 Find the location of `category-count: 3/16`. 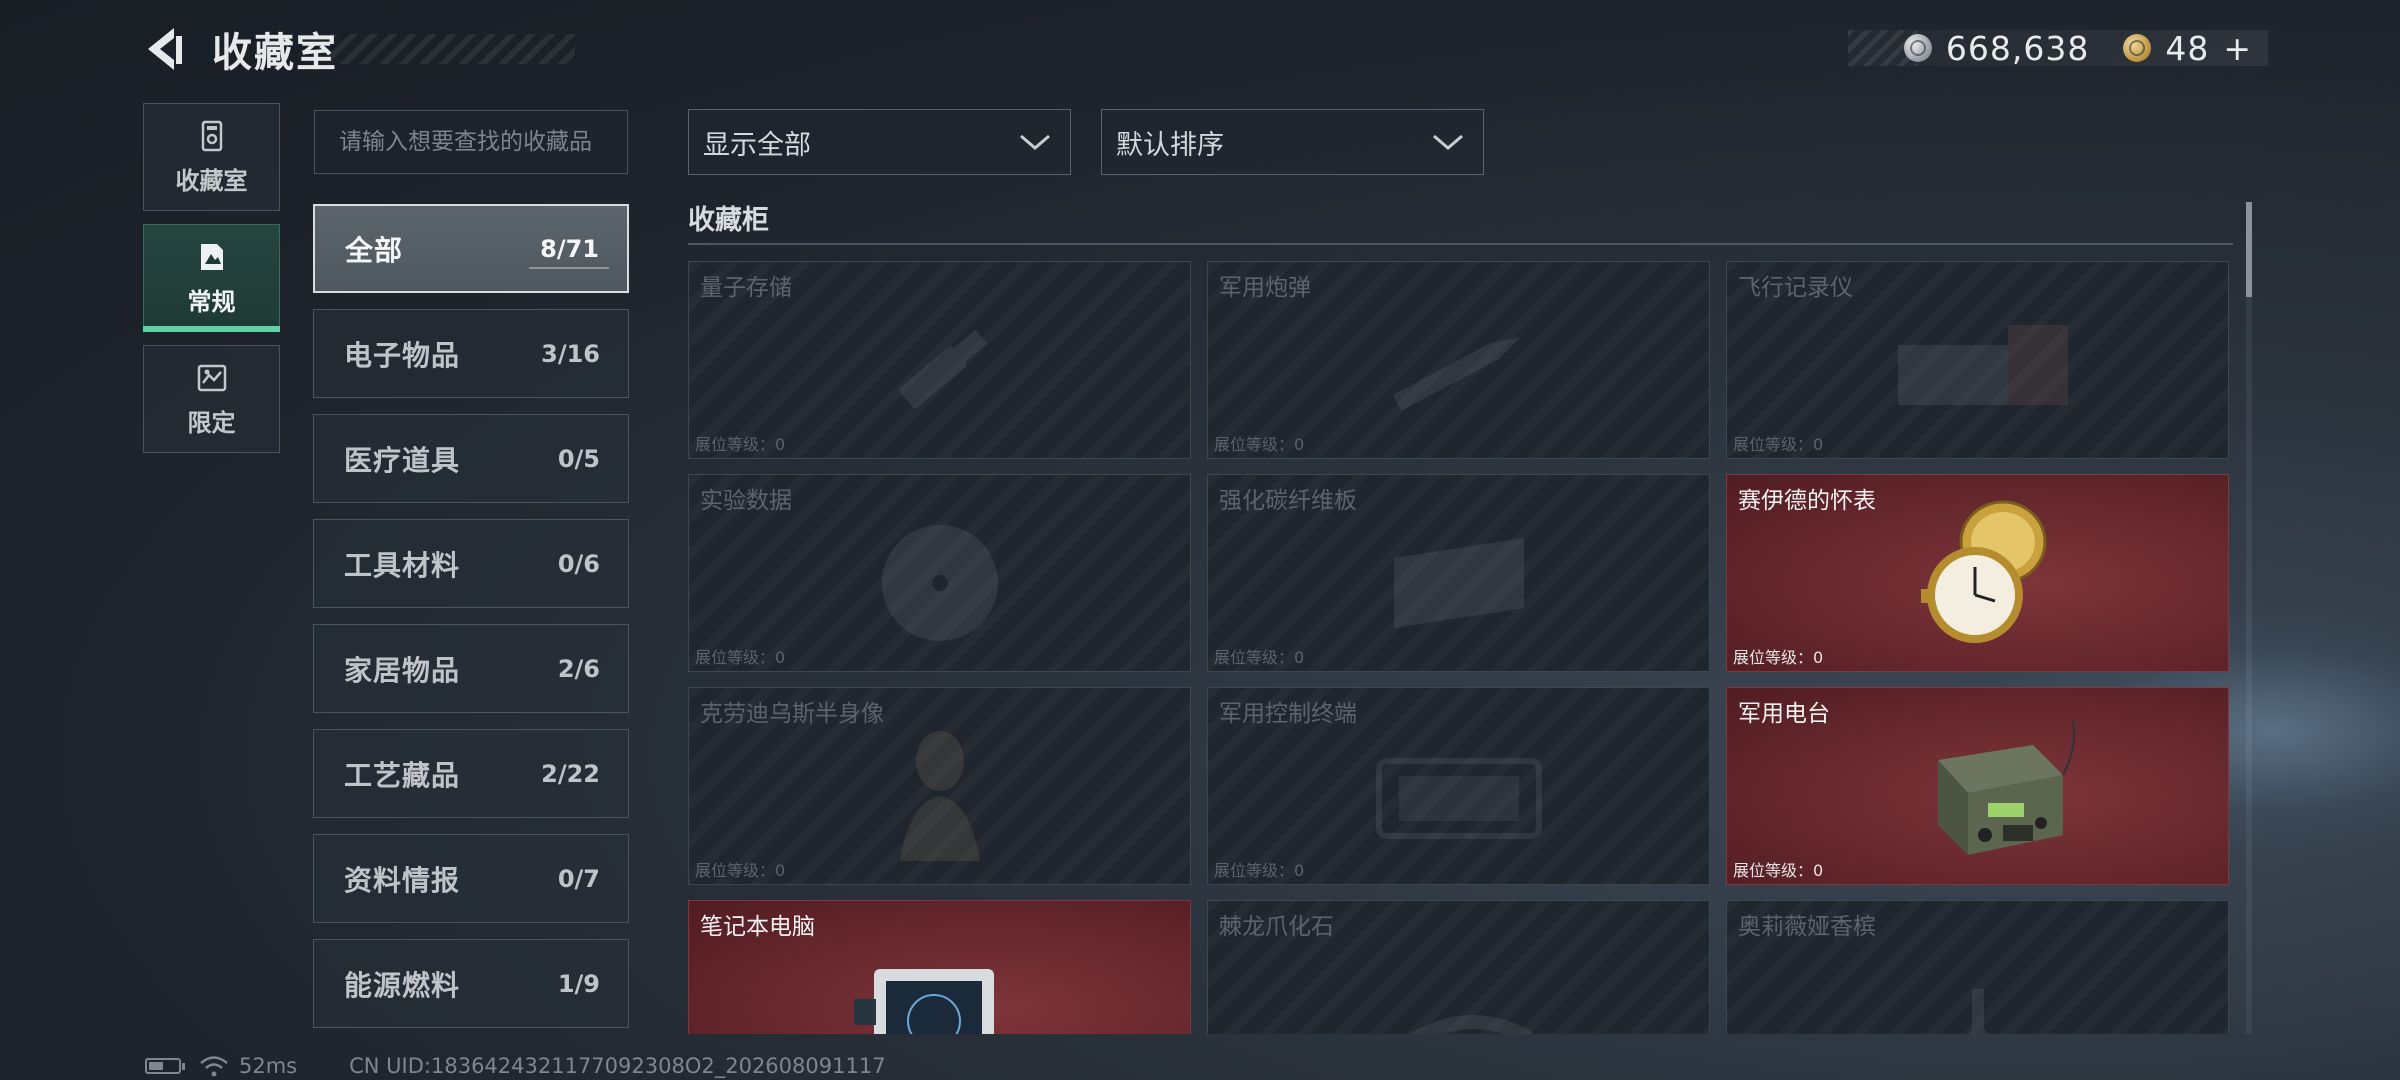

category-count: 3/16 is located at coordinates (570, 353).